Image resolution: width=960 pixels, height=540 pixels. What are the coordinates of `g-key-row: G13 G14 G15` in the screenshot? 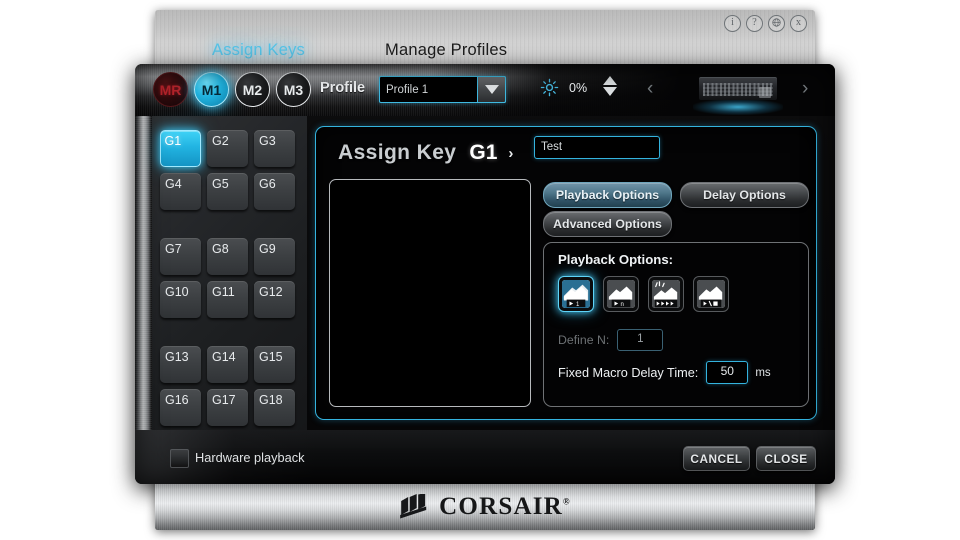 It's located at (230, 364).